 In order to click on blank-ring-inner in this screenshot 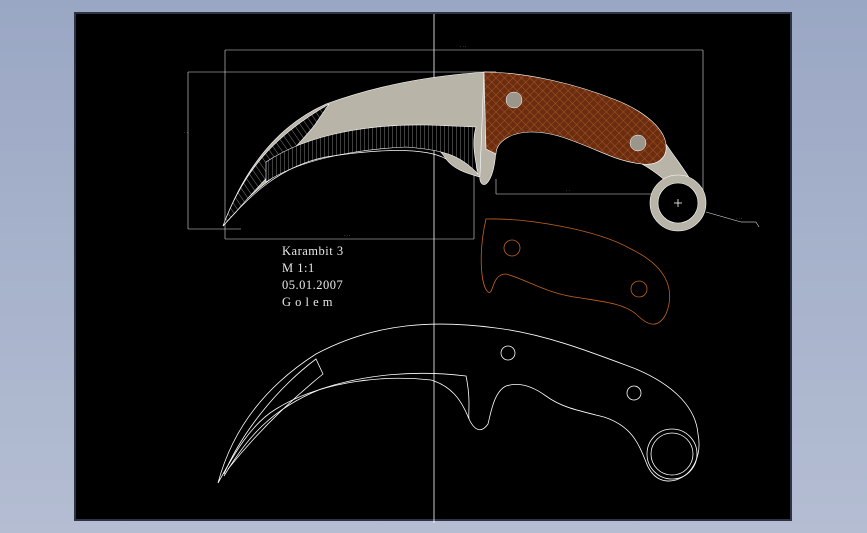, I will do `click(672, 454)`.